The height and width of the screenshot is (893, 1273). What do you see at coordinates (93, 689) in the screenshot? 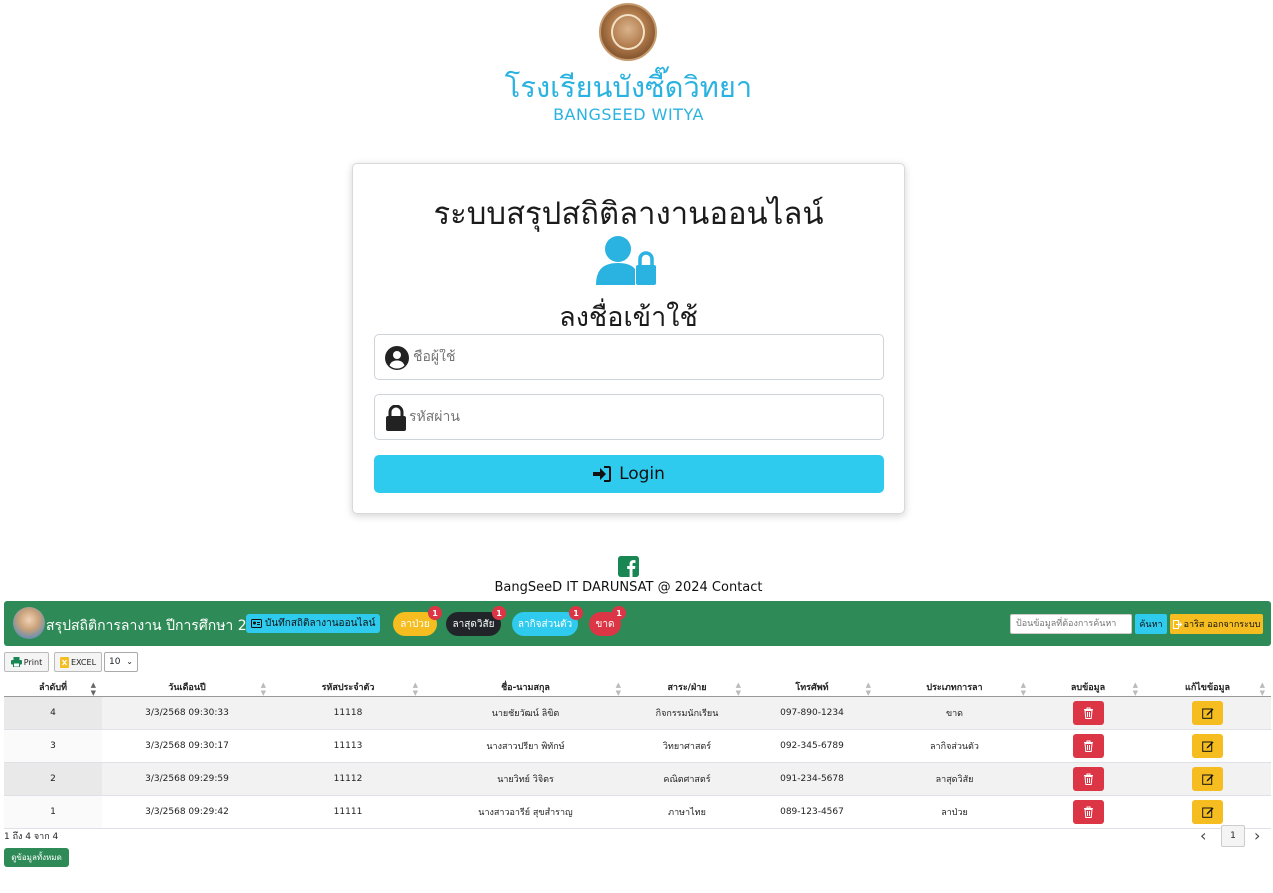
I see `sort-desc-icon: ▲ ▼` at bounding box center [93, 689].